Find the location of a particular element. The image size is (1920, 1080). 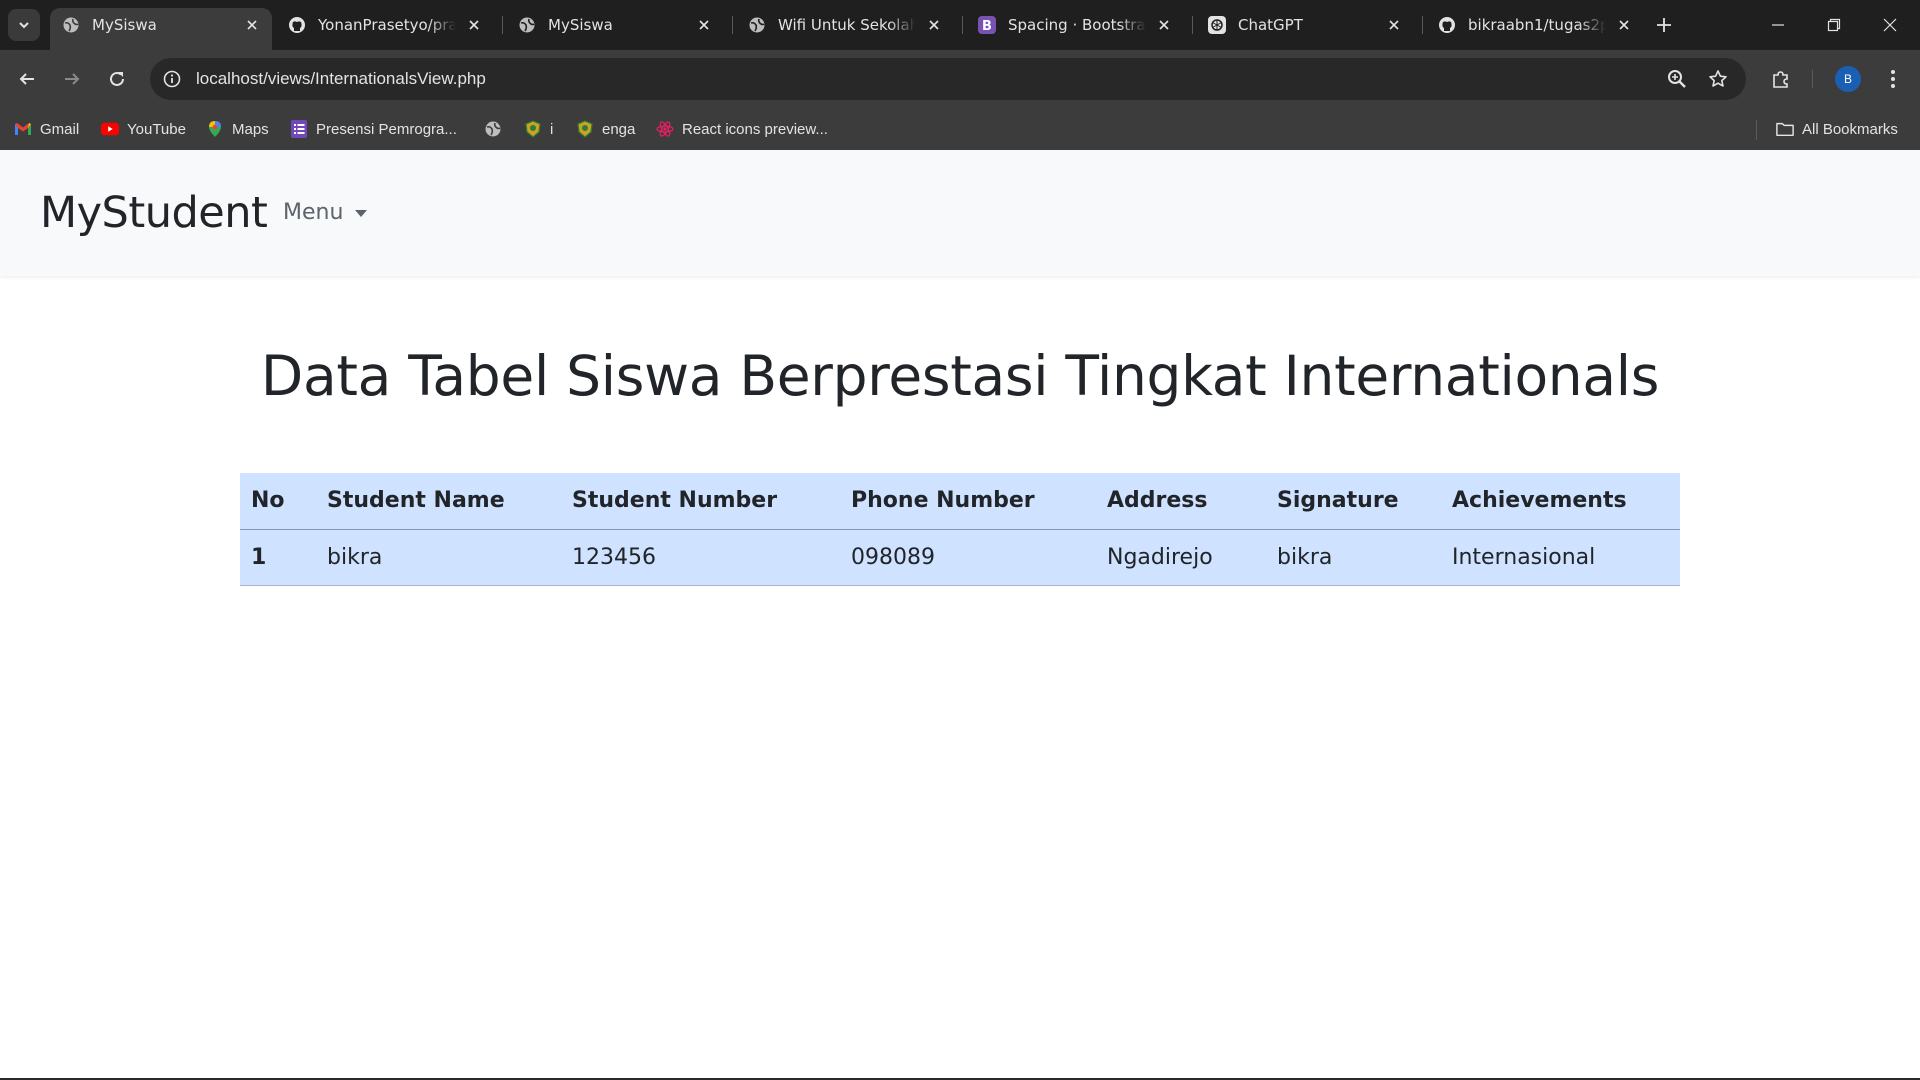

tab-chatgpt: ChatGPT is located at coordinates (1305, 25).